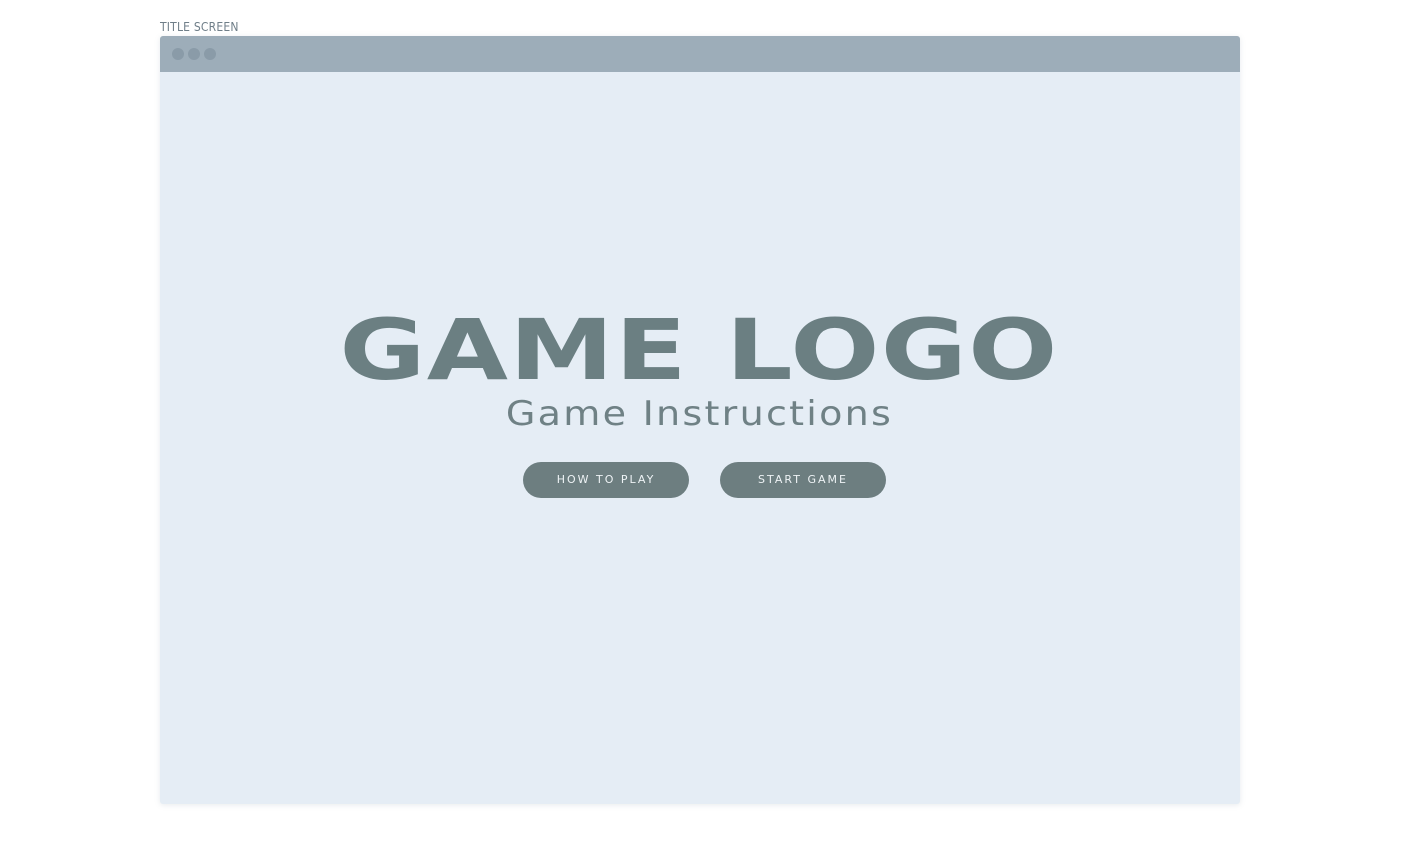 This screenshot has height=866, width=1408. What do you see at coordinates (199, 27) in the screenshot?
I see `frame-label: TITLE SCREEN` at bounding box center [199, 27].